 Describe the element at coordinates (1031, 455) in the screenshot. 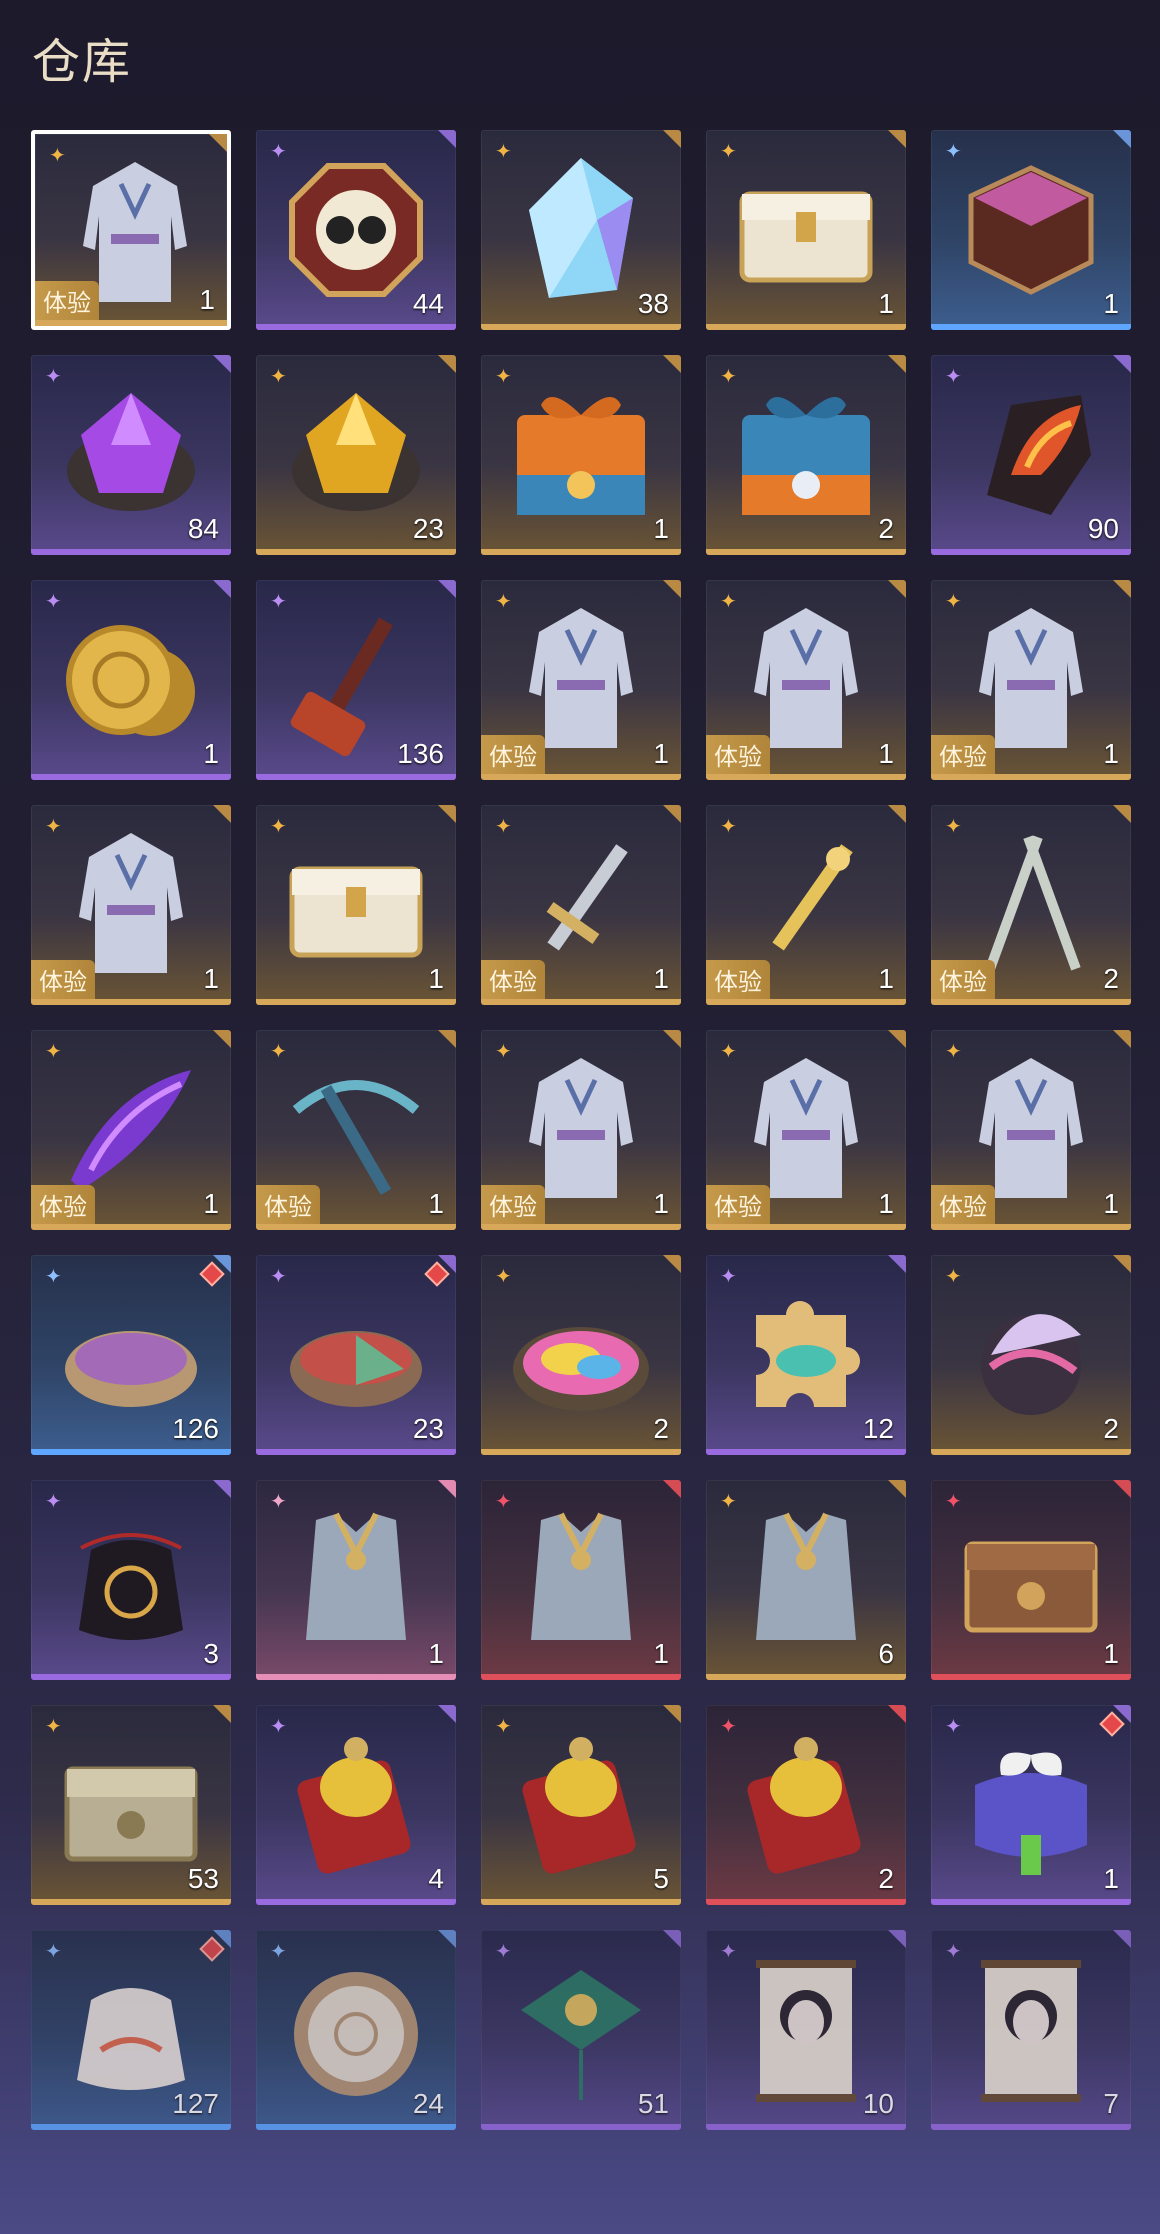

I see `inventory-slot: ✦ 90` at that location.